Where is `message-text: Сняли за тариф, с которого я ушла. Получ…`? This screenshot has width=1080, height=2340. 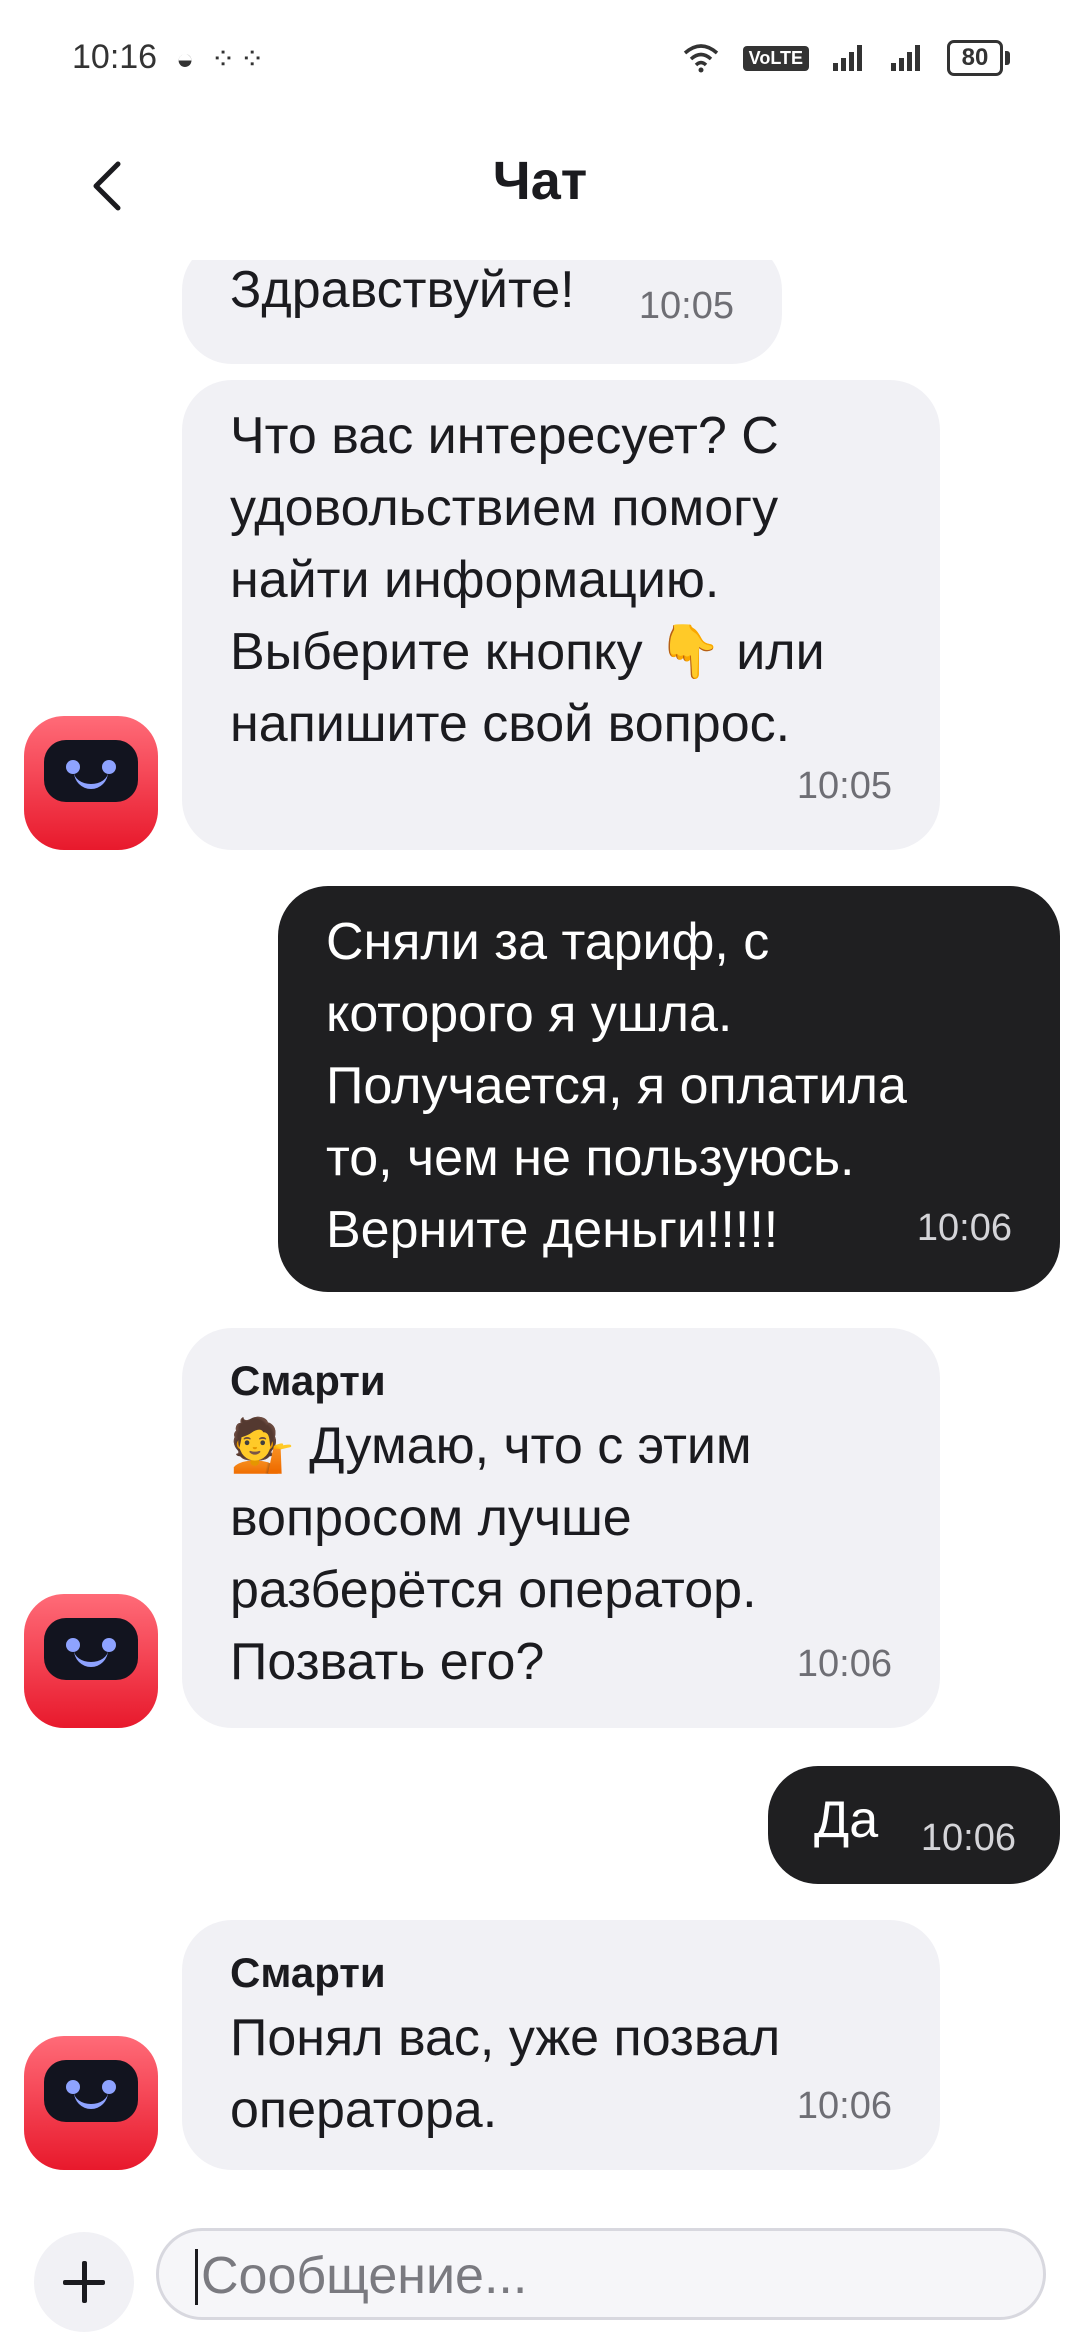
message-text: Сняли за тариф, с которого я ушла. Получ… is located at coordinates (616, 1086).